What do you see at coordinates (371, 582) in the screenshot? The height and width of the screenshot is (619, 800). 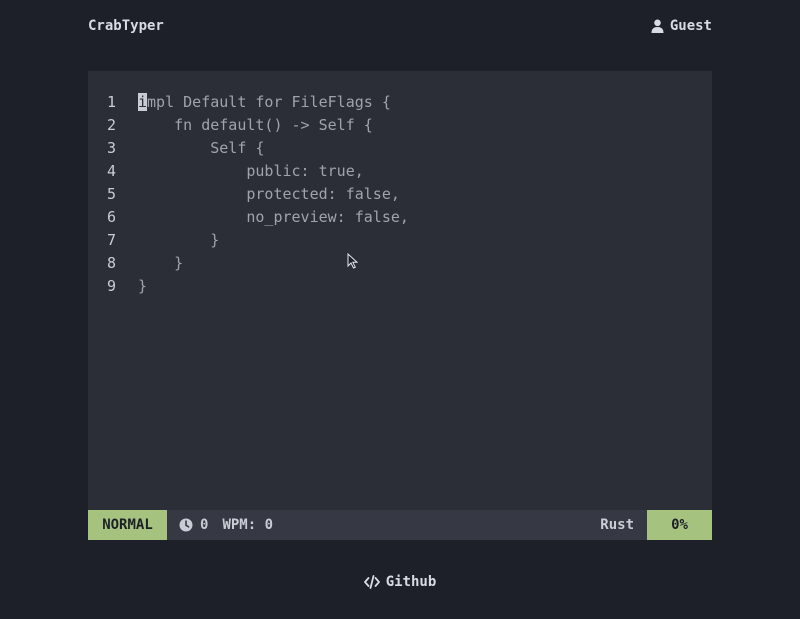 I see `code-icon` at bounding box center [371, 582].